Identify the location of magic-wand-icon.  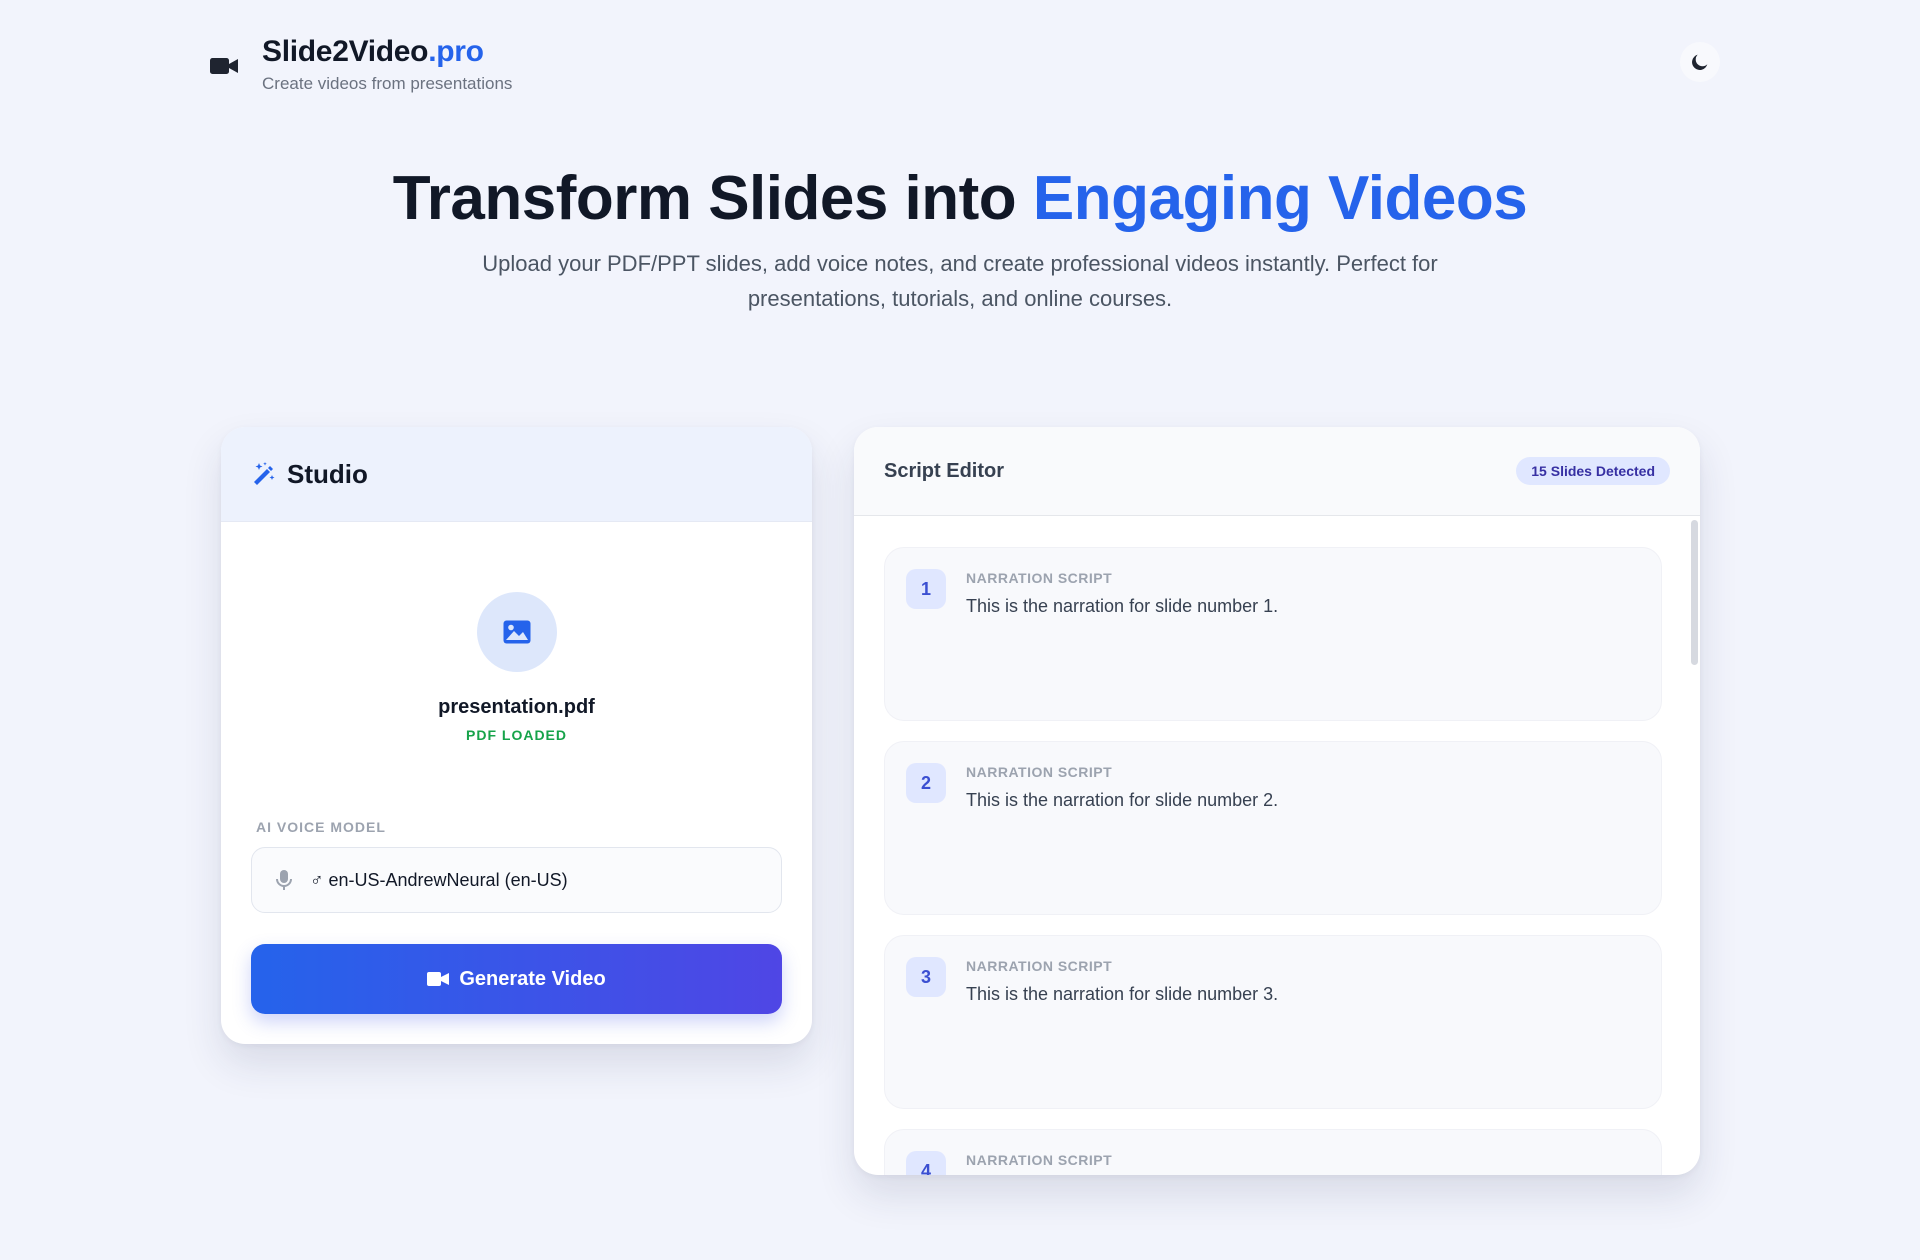
(264, 473).